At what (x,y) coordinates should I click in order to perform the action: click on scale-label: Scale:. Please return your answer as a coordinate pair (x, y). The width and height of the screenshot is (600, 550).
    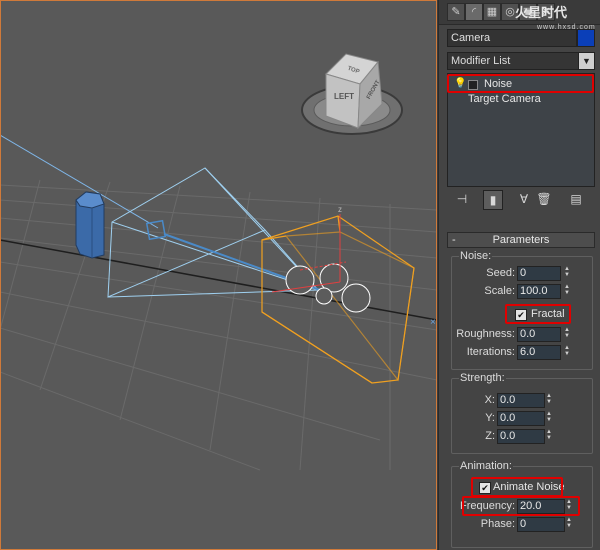
    Looking at the image, I should click on (499, 291).